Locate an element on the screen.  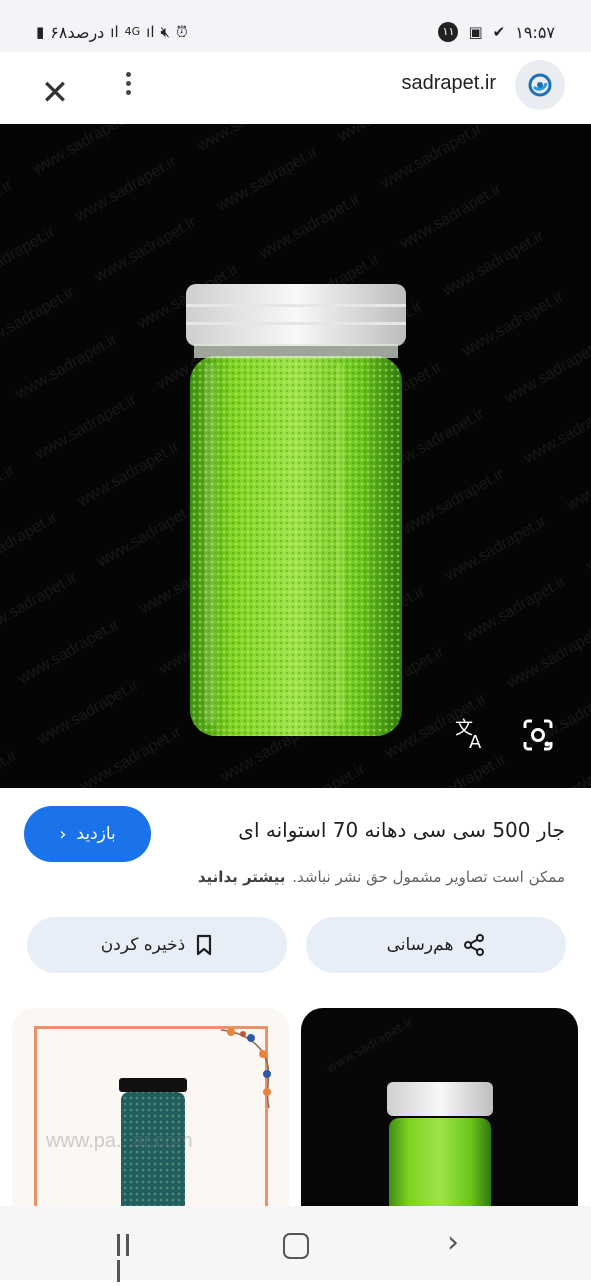
recent-apps-icon is located at coordinates (130, 1258).